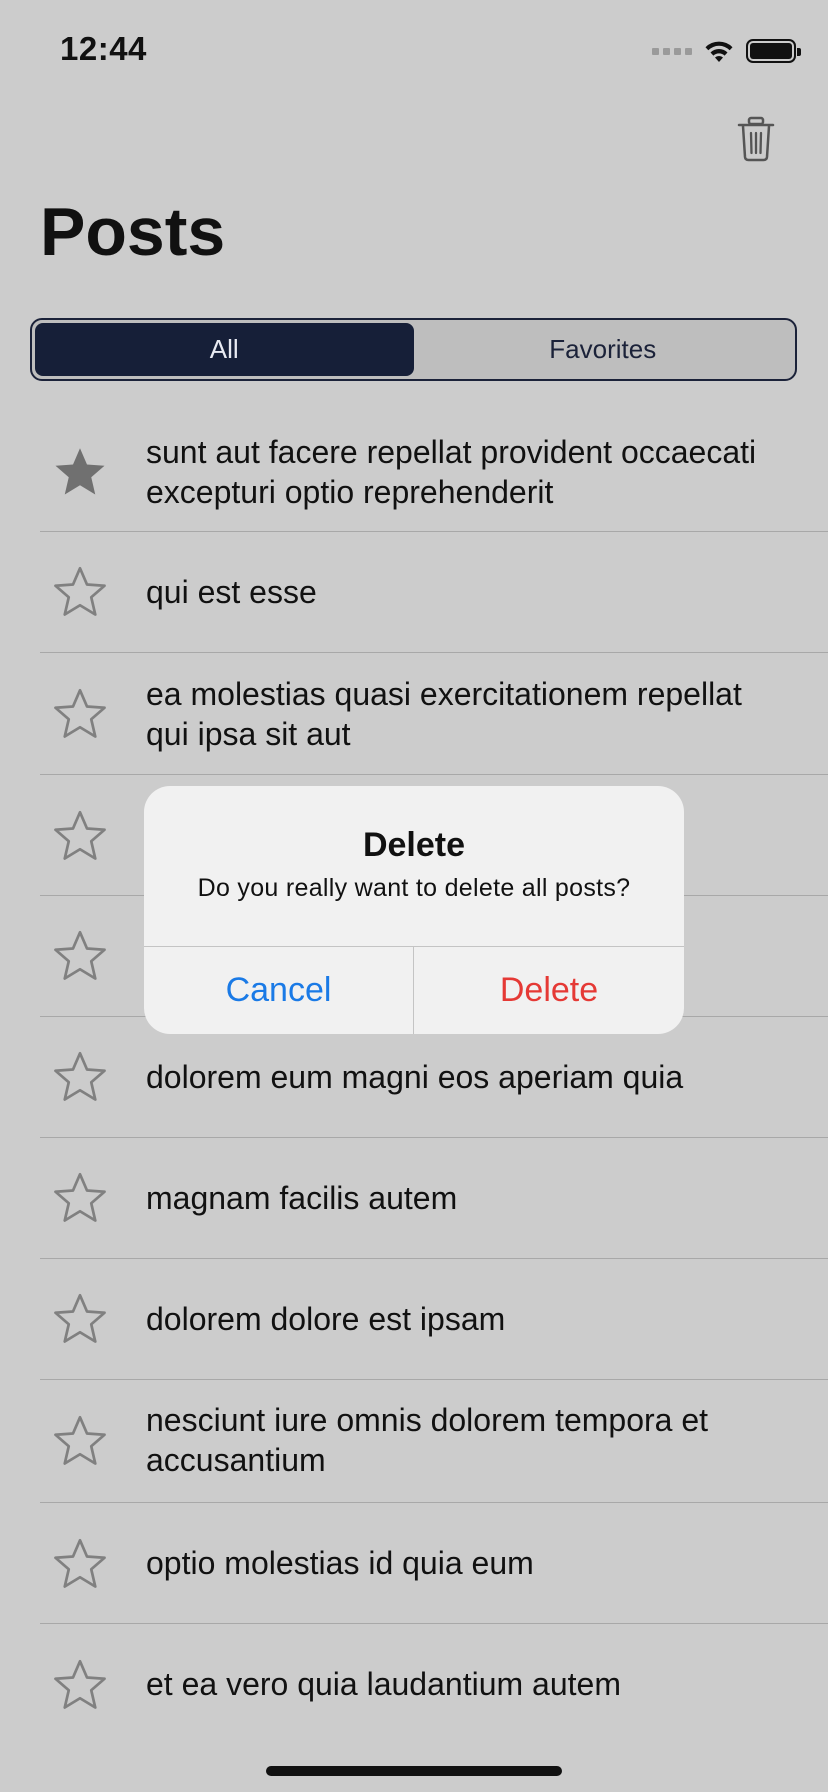 Image resolution: width=828 pixels, height=1792 pixels. I want to click on alert-title: Delete, so click(414, 845).